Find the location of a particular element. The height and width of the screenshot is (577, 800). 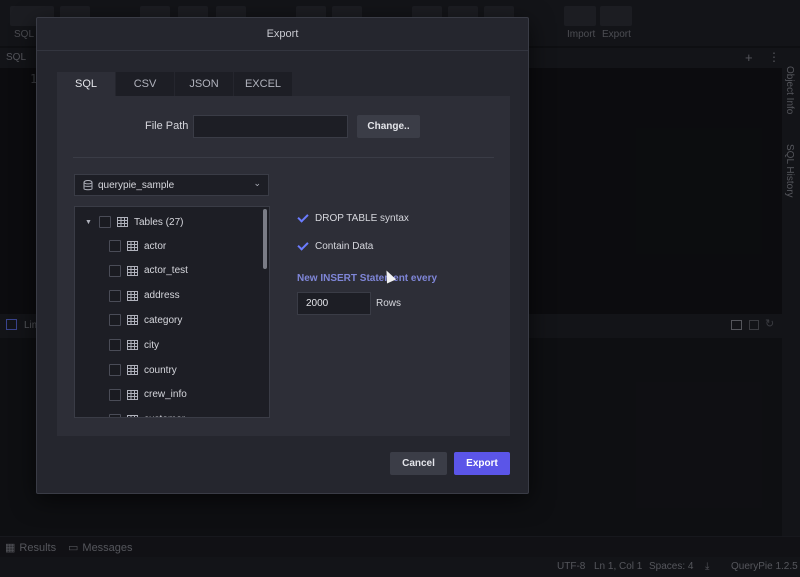

chevron-down-icon: ⌄ is located at coordinates (257, 183).